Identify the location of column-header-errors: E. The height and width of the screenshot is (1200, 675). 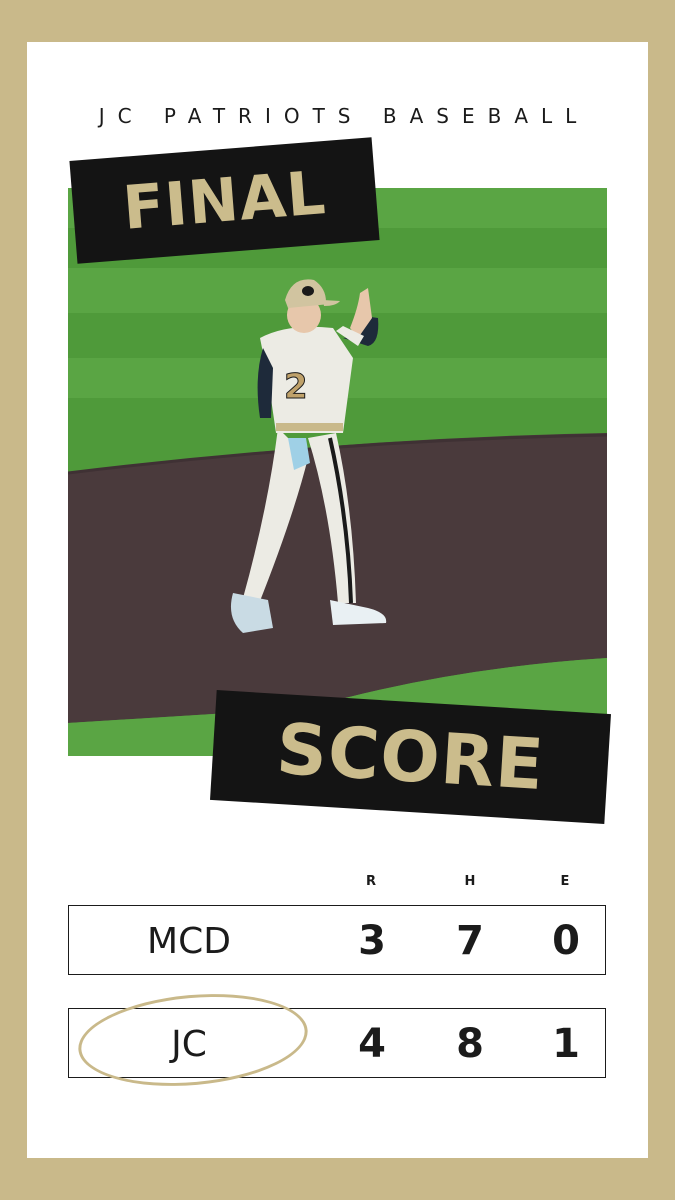
(565, 881).